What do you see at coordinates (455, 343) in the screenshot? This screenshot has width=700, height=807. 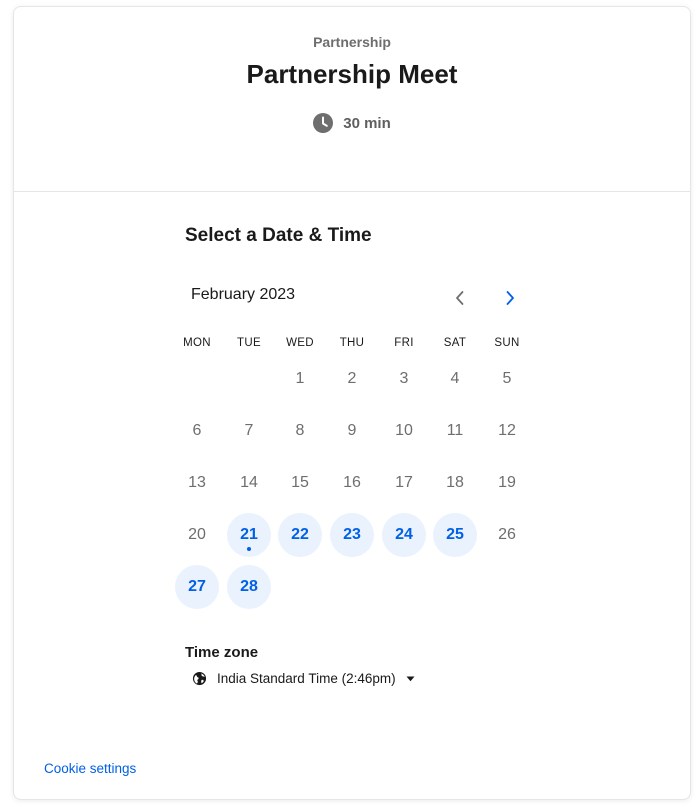 I see `weekday-label: SAT` at bounding box center [455, 343].